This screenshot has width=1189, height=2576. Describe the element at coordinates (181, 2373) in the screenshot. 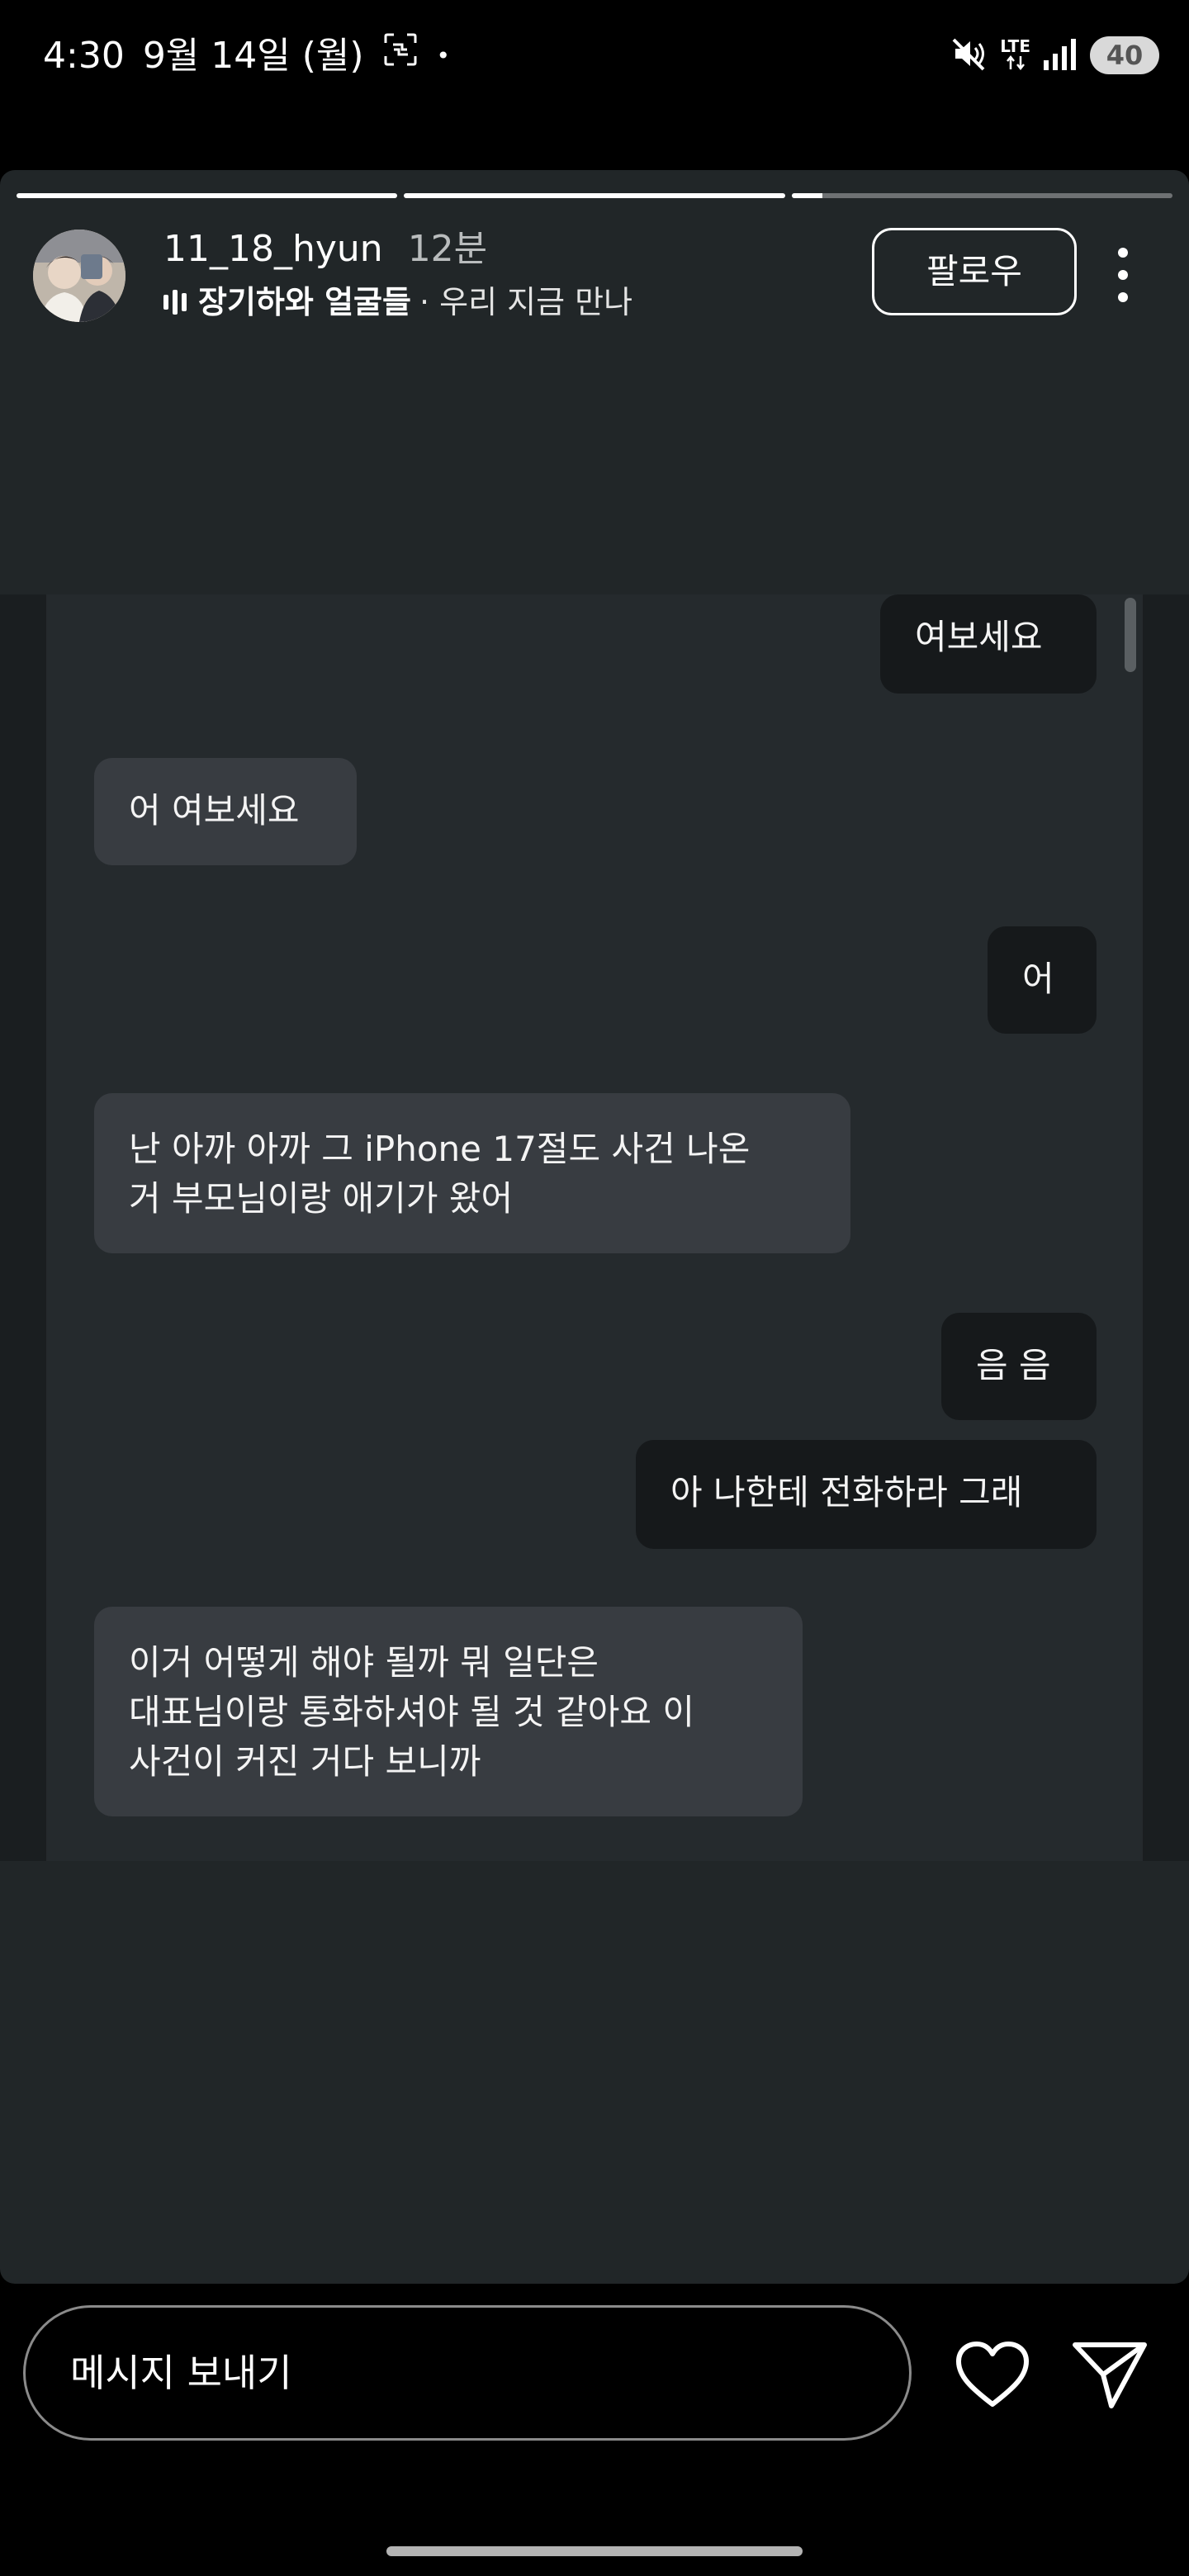

I see `message-placeholder: 메시지 보내기` at that location.